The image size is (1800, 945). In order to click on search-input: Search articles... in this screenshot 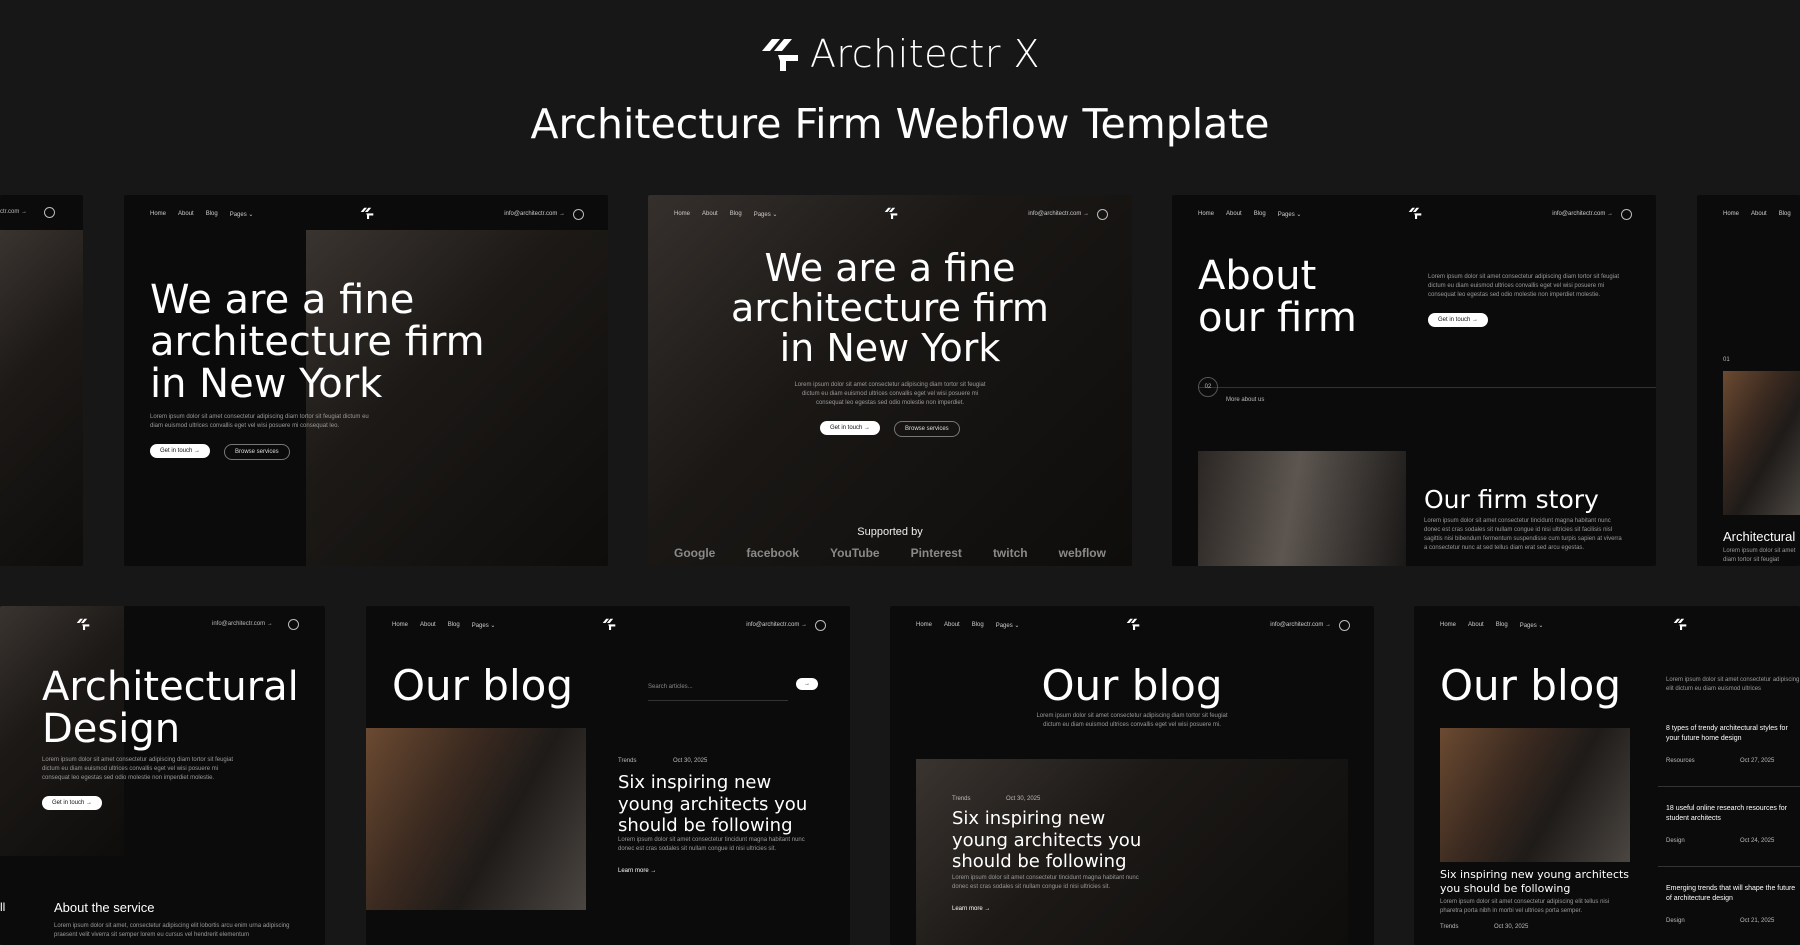, I will do `click(670, 687)`.